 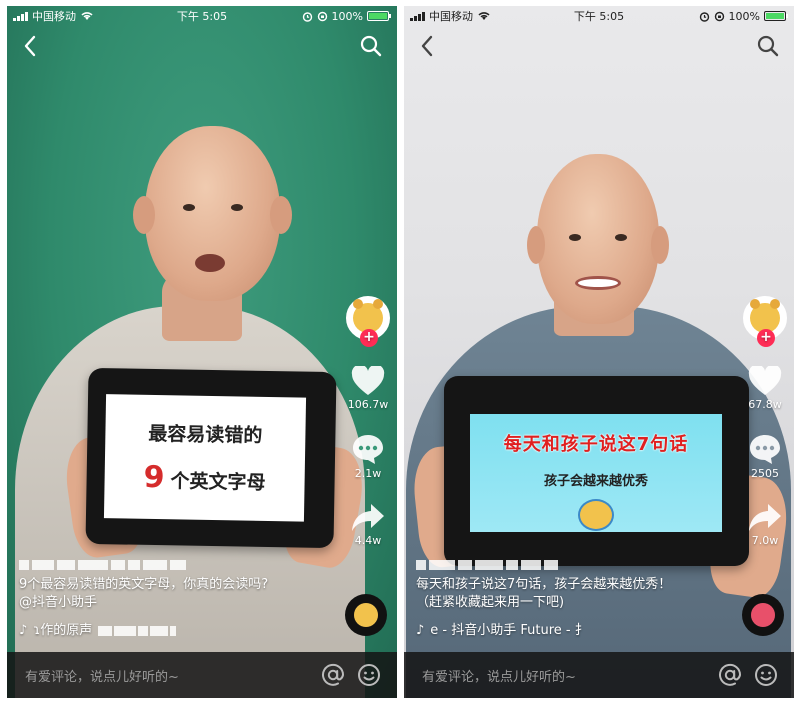 What do you see at coordinates (154, 477) in the screenshot?
I see `tablet-number: 9` at bounding box center [154, 477].